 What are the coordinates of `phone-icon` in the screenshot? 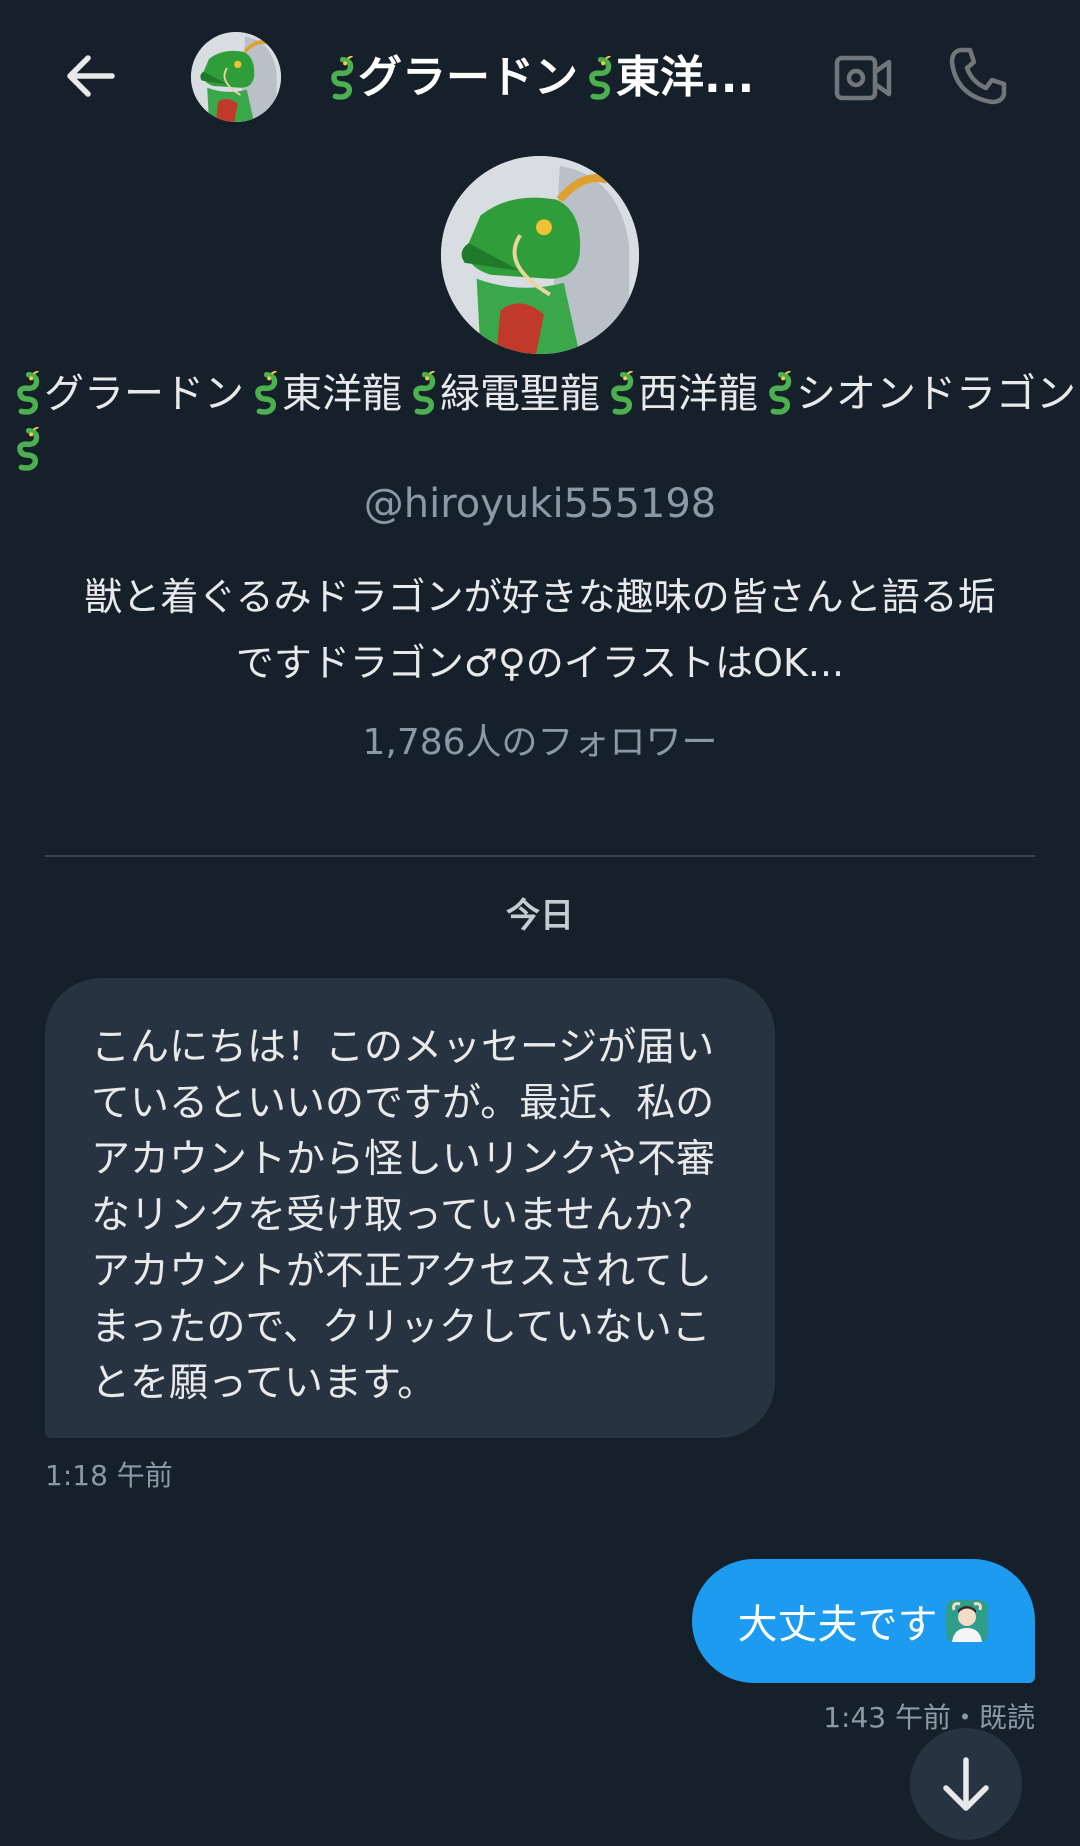 It's located at (978, 76).